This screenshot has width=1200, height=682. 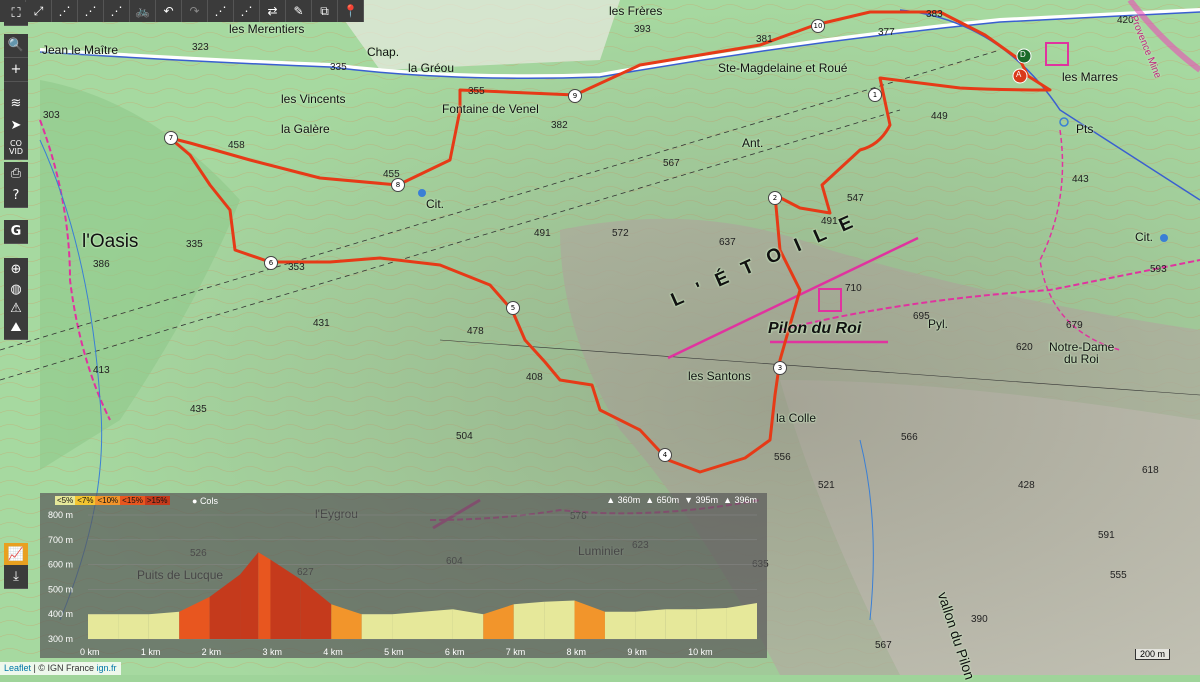 What do you see at coordinates (325, 11) in the screenshot?
I see `crop-icon: ⧉` at bounding box center [325, 11].